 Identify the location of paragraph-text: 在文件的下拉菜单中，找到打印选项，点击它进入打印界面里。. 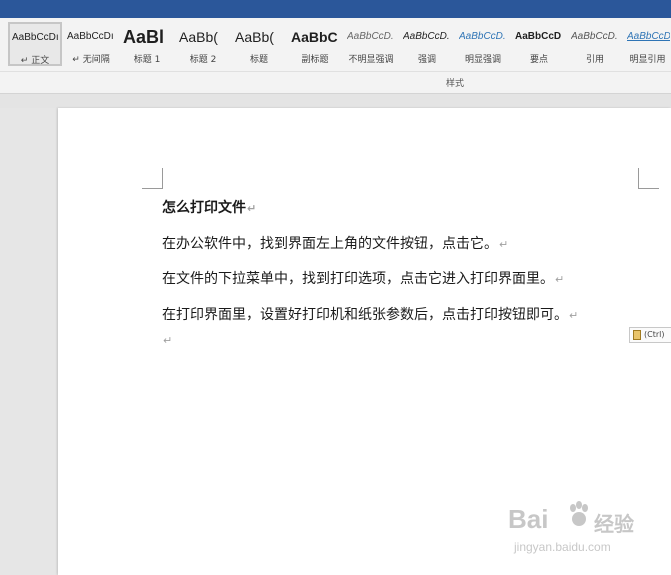
(358, 279).